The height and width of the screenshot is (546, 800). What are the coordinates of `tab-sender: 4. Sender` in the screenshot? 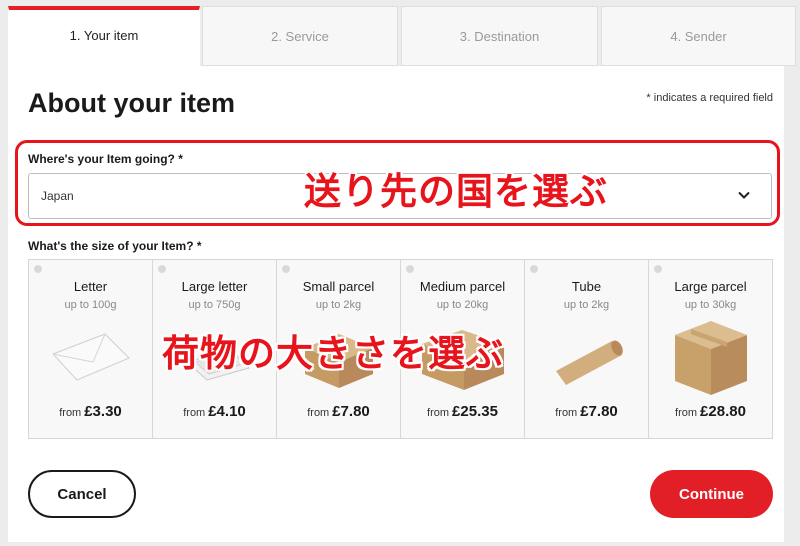 It's located at (698, 36).